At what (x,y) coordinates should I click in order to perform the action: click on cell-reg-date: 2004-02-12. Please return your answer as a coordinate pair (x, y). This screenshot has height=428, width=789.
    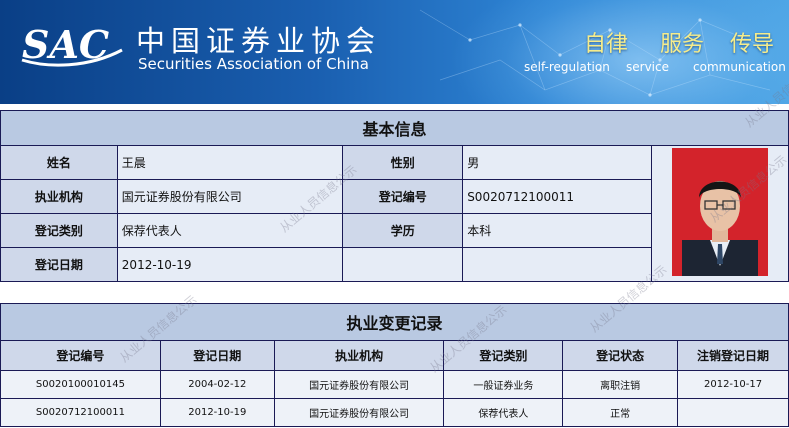
    Looking at the image, I should click on (217, 384).